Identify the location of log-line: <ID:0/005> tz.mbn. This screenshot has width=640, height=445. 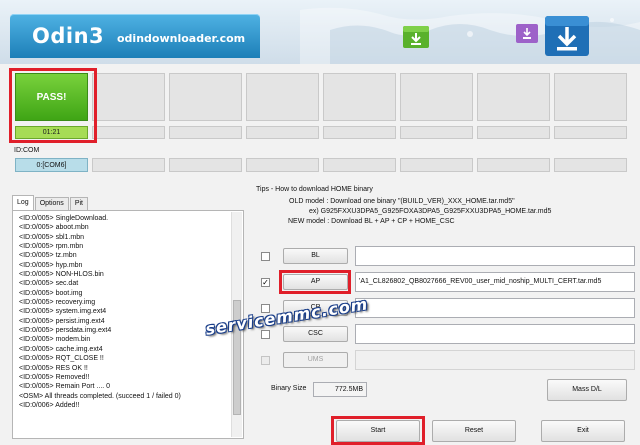
(48, 256).